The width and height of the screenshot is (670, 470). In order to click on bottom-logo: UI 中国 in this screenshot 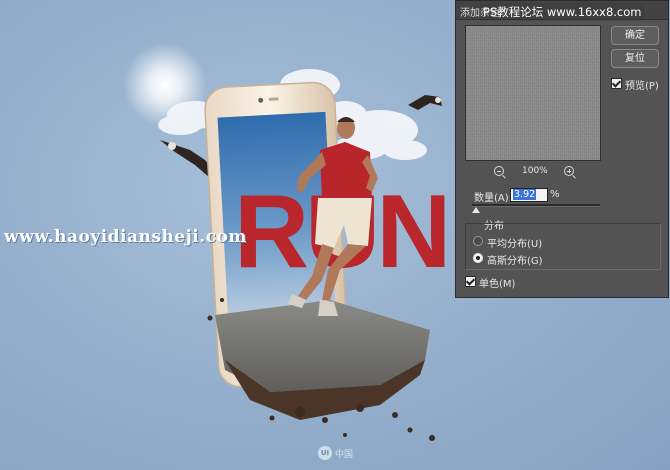, I will do `click(335, 453)`.